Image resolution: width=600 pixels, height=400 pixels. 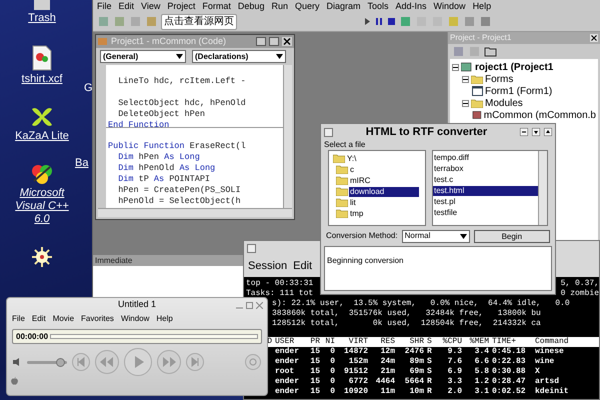 I want to click on volume-thumb, so click(x=60, y=362).